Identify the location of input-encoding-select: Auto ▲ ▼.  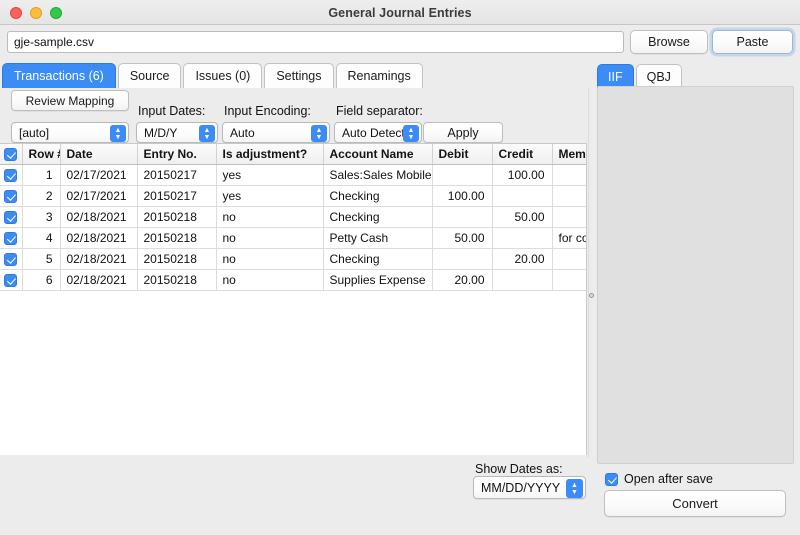
(276, 132).